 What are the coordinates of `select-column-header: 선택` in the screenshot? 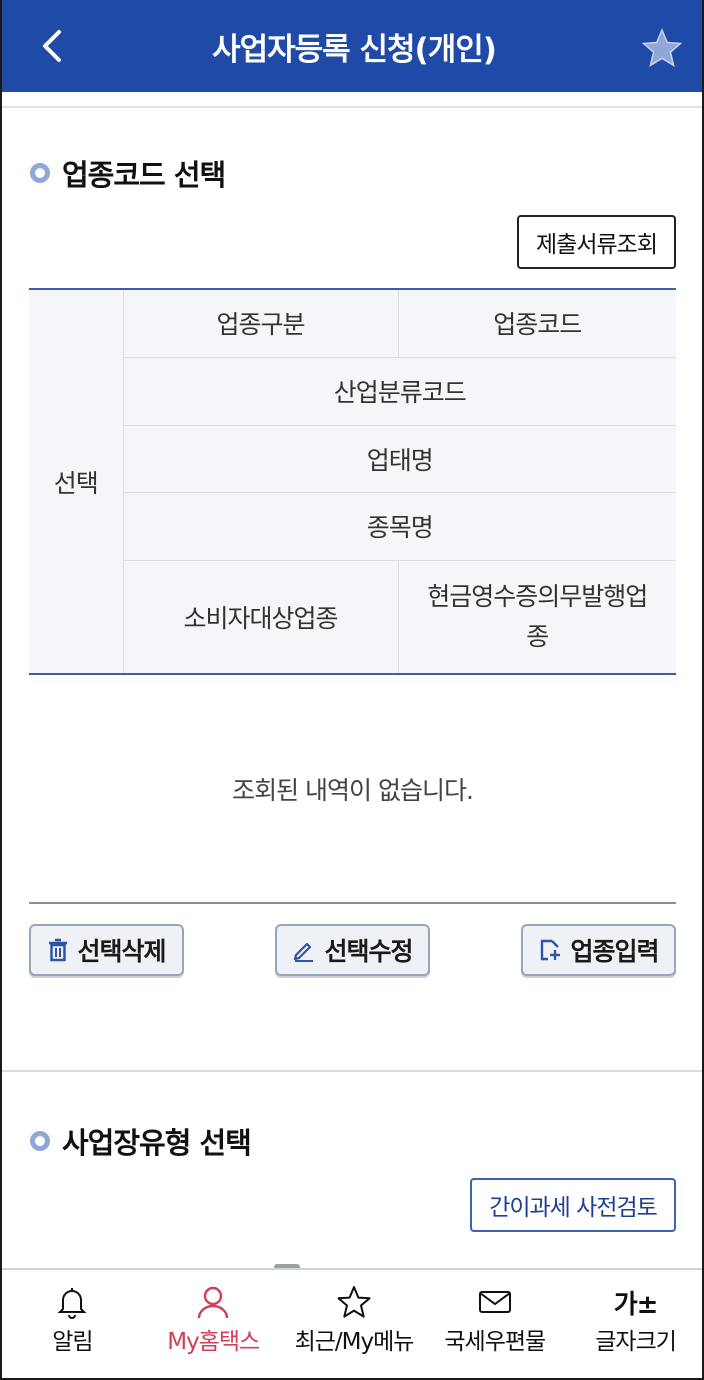 It's located at (76, 481).